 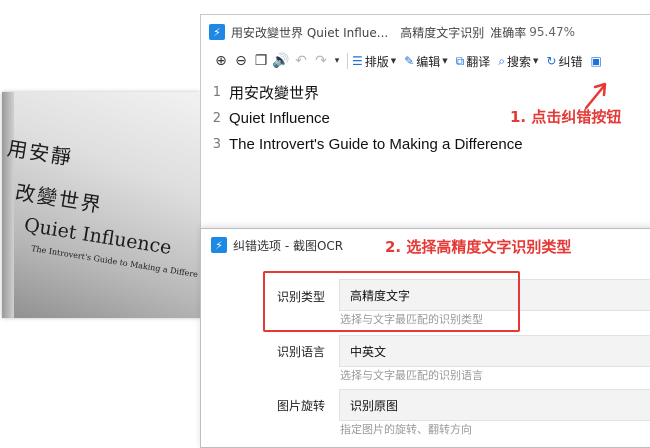 I want to click on correct-label: 纠错, so click(x=570, y=61).